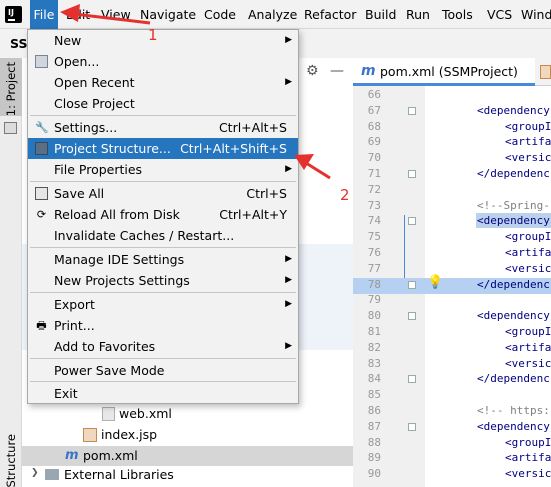 This screenshot has height=487, width=551. I want to click on refresh-icon: ⟳, so click(41, 214).